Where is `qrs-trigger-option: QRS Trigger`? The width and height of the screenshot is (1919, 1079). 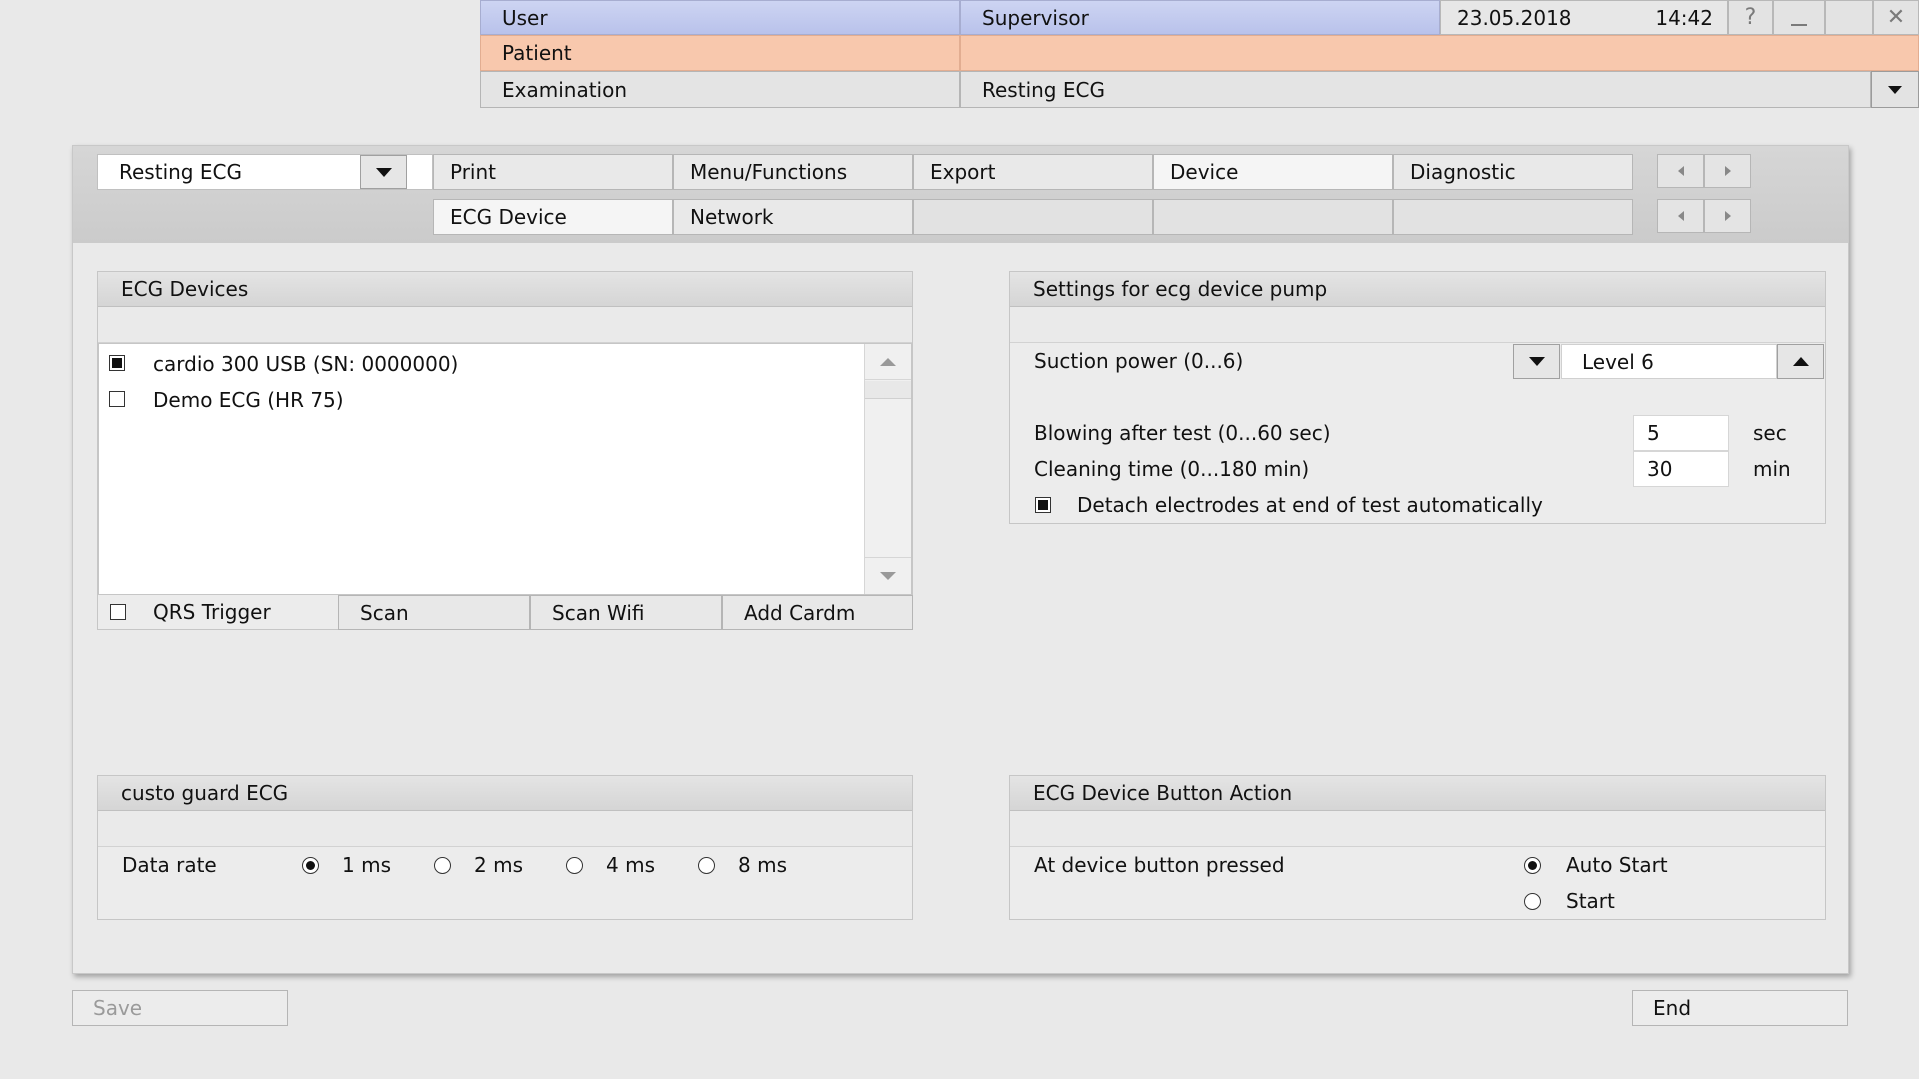 qrs-trigger-option: QRS Trigger is located at coordinates (218, 612).